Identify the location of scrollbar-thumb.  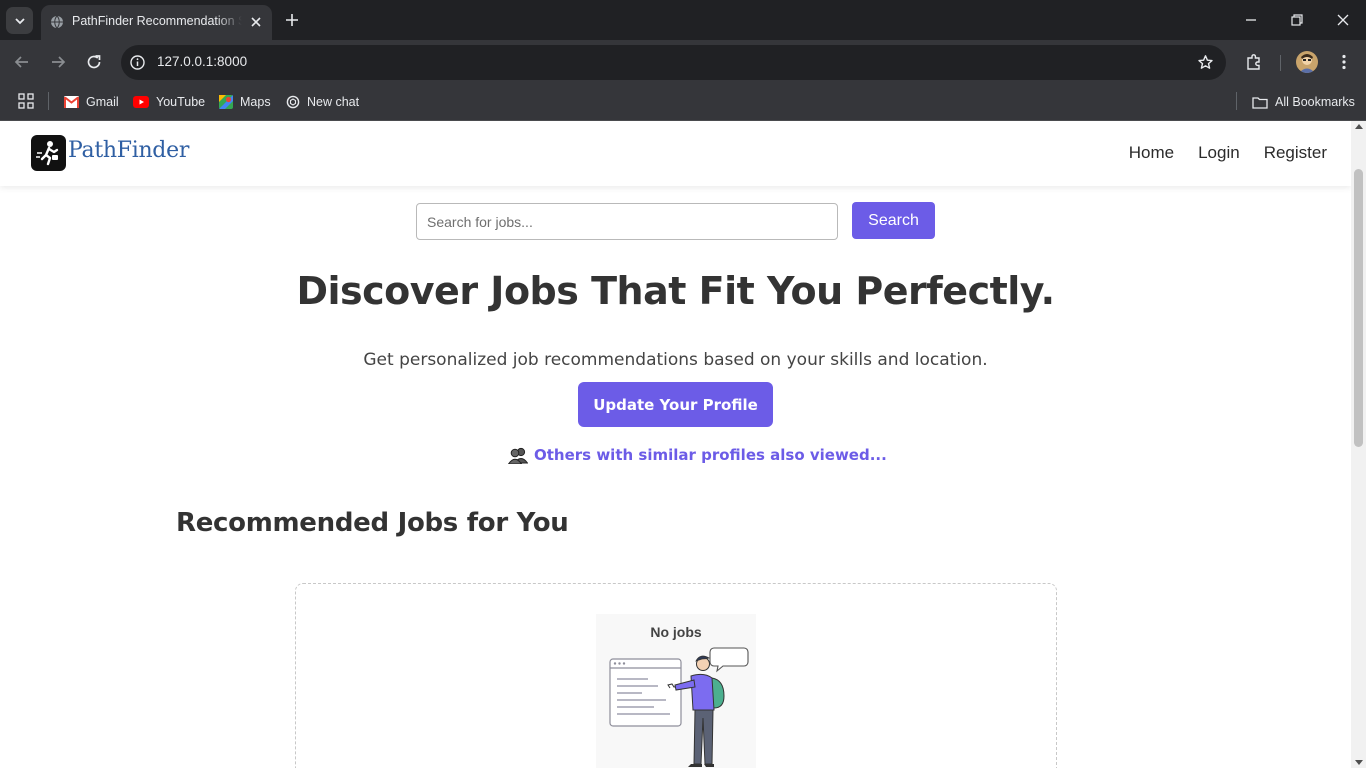
(1358, 308).